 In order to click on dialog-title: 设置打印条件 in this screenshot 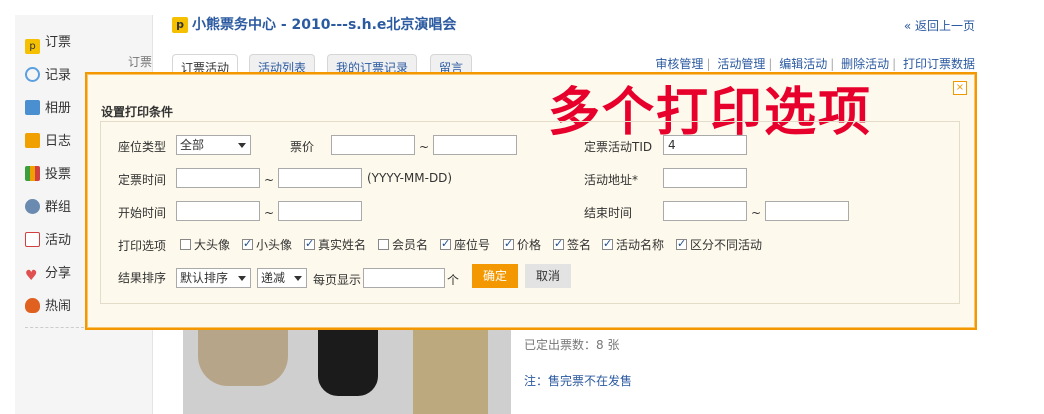, I will do `click(137, 112)`.